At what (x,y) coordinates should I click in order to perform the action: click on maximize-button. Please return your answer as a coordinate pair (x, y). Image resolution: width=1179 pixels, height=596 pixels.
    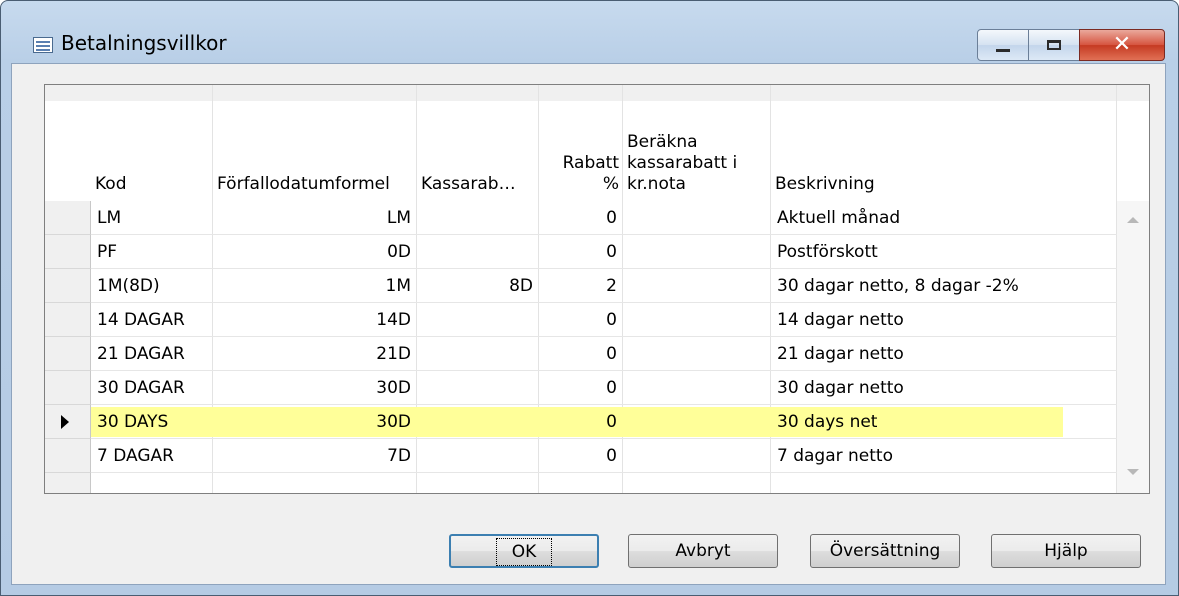
    Looking at the image, I should click on (1054, 45).